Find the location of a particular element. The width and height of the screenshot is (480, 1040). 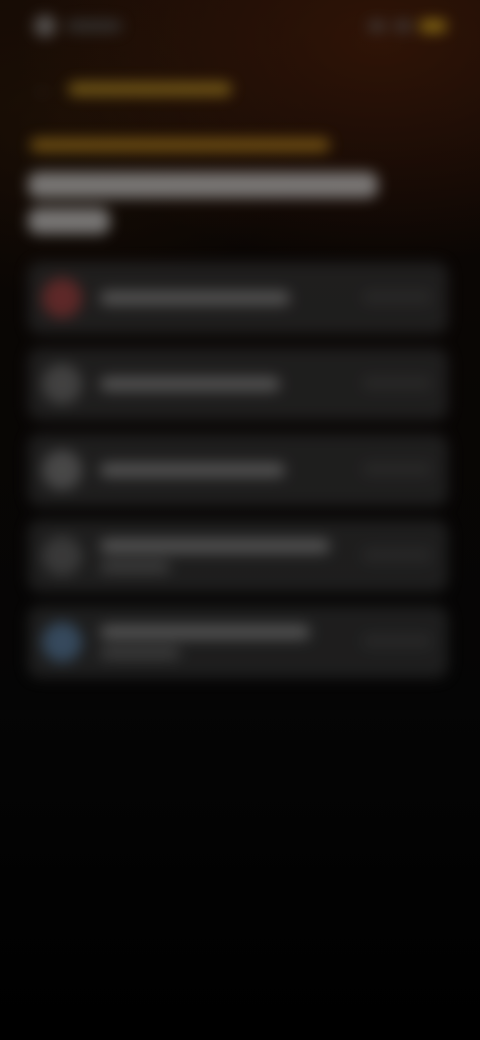

status-right is located at coordinates (407, 26).